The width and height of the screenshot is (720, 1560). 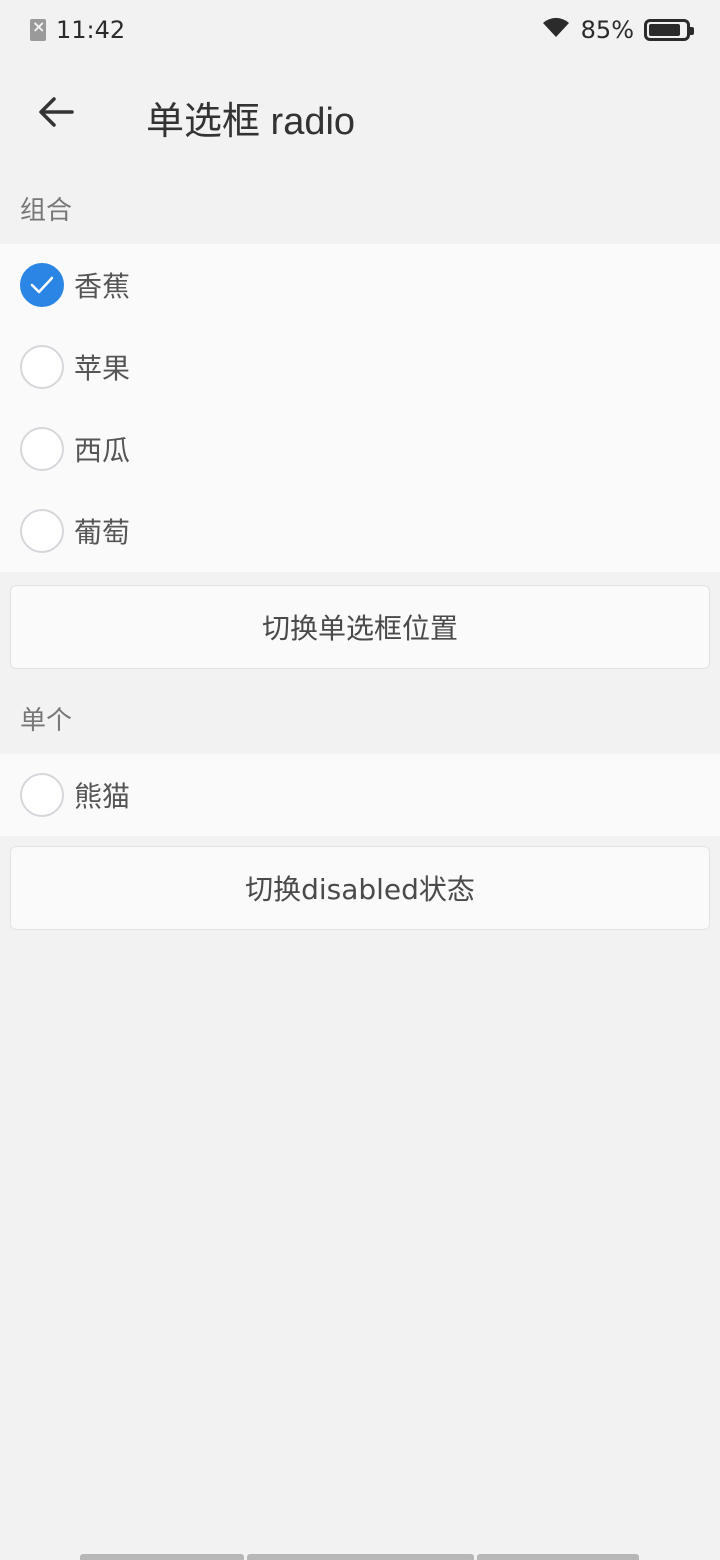 I want to click on back-button, so click(x=56, y=112).